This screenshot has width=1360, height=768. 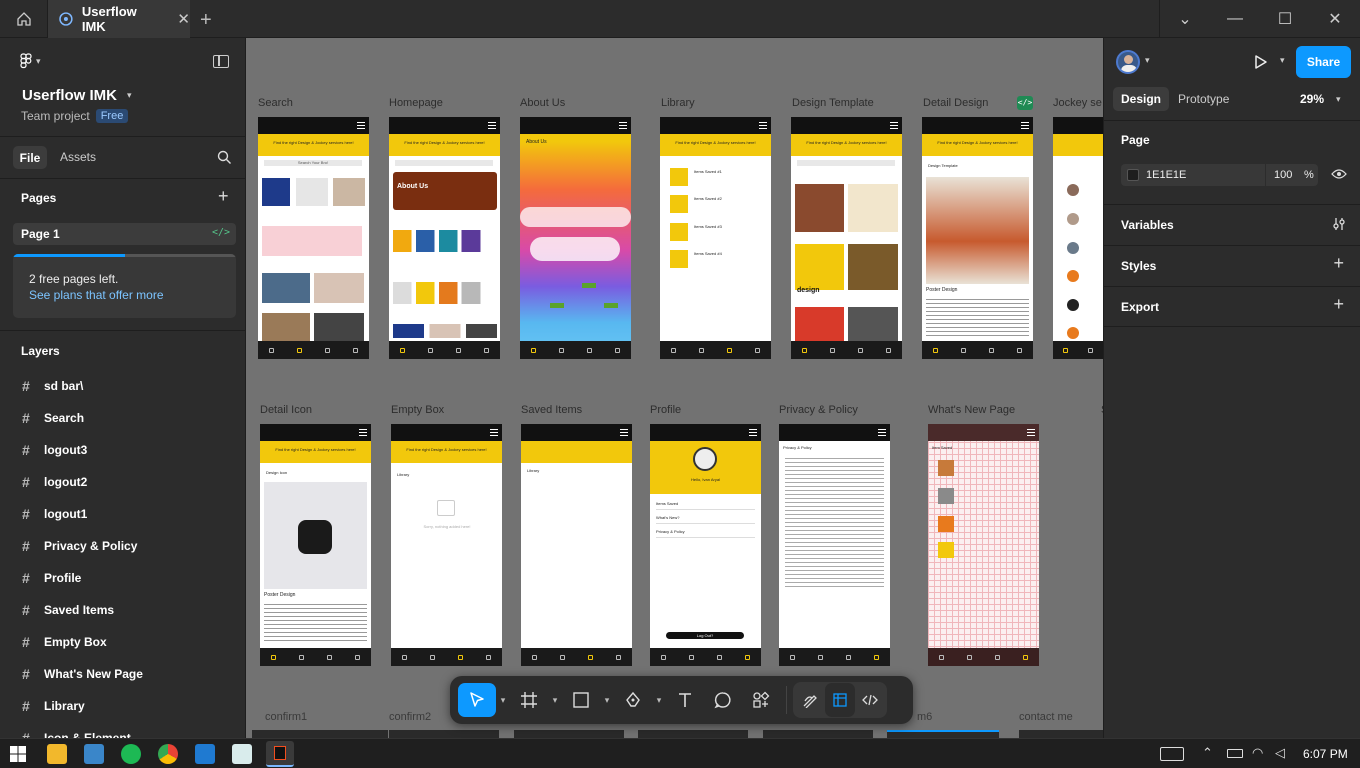 What do you see at coordinates (633, 700) in the screenshot?
I see `pen-tool` at bounding box center [633, 700].